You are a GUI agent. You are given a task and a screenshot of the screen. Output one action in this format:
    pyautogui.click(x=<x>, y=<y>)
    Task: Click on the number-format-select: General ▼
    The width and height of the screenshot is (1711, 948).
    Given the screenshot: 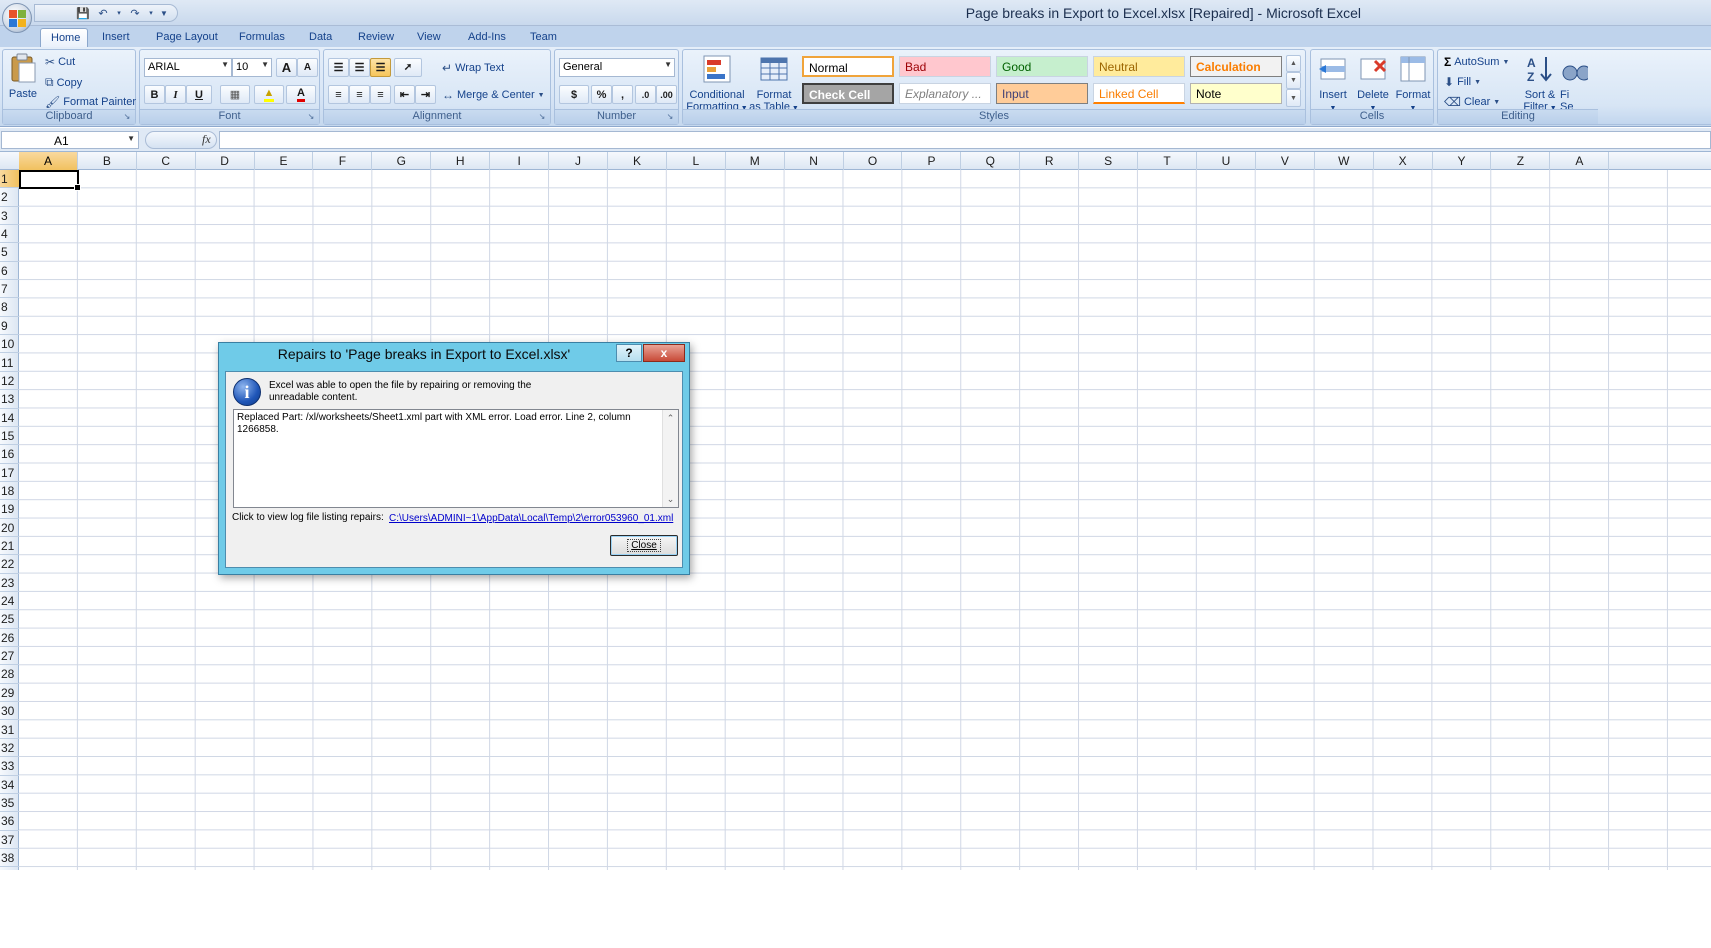 What is the action you would take?
    pyautogui.click(x=617, y=67)
    